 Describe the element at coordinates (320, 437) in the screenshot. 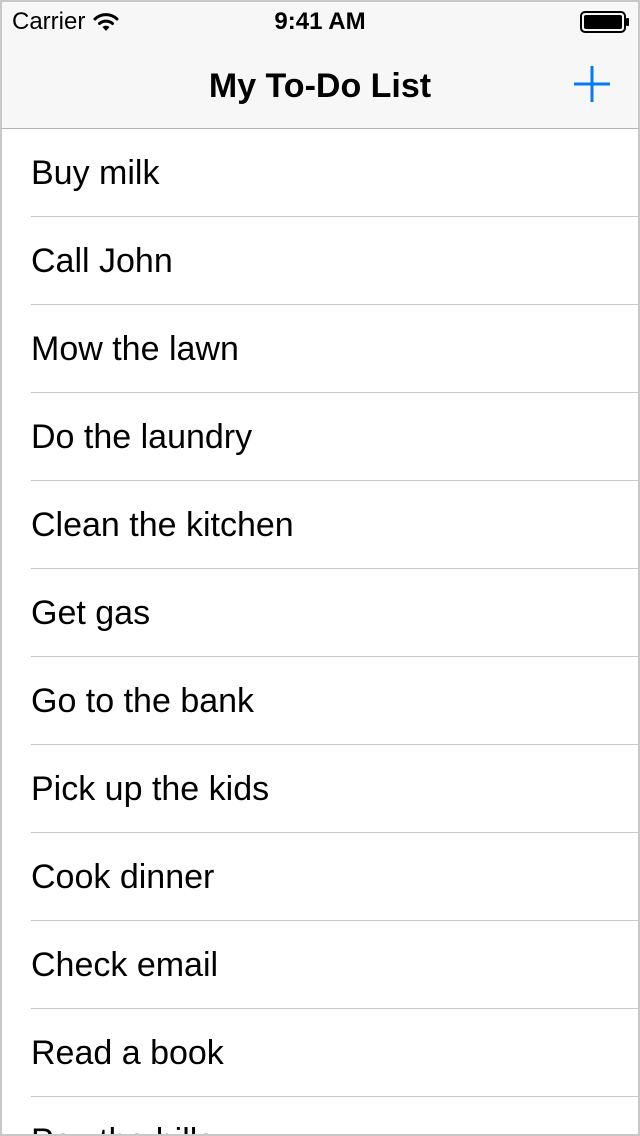

I see `todo-item: Do the laundry` at that location.